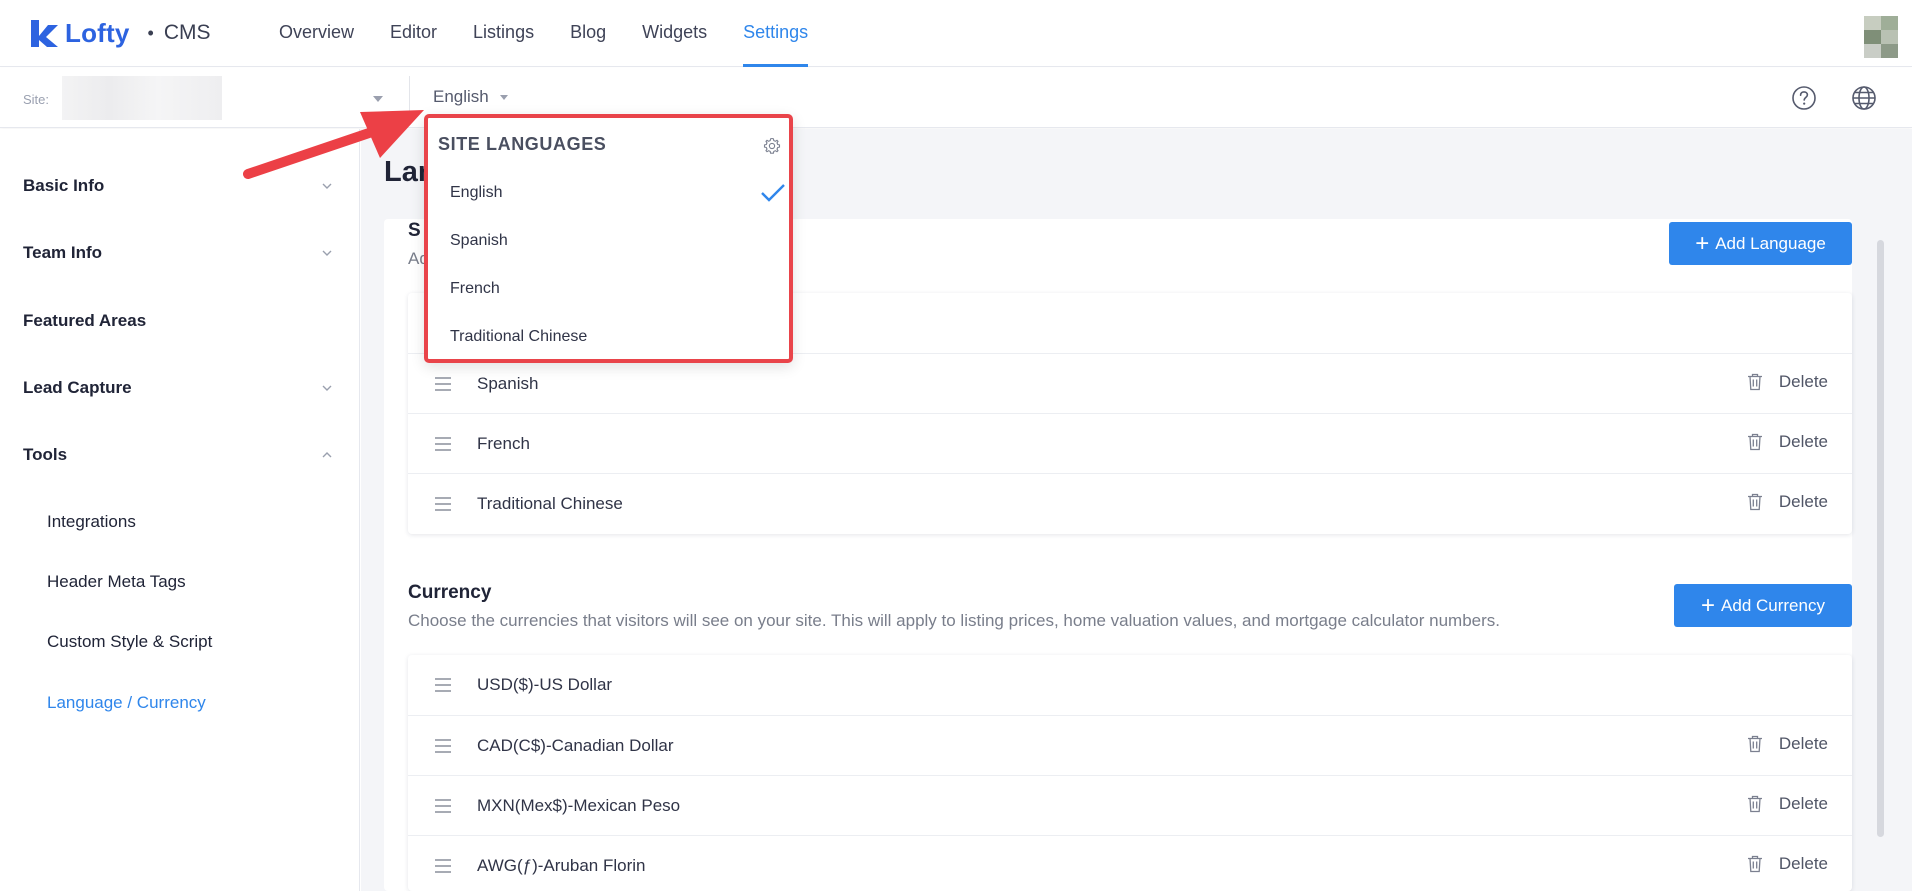 The image size is (1912, 891). Describe the element at coordinates (1773, 605) in the screenshot. I see `add-currency-label: Add Currency` at that location.